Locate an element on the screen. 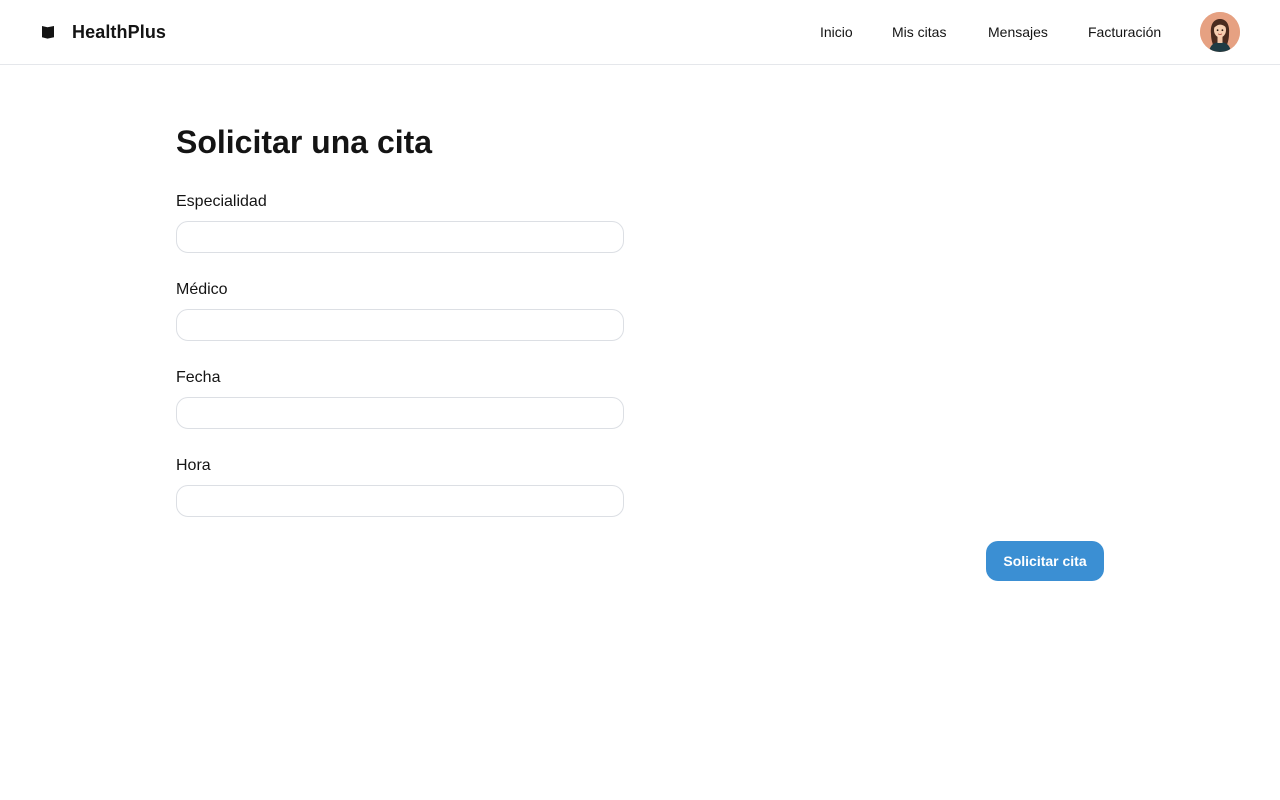  avatar-portrait-icon is located at coordinates (1220, 32).